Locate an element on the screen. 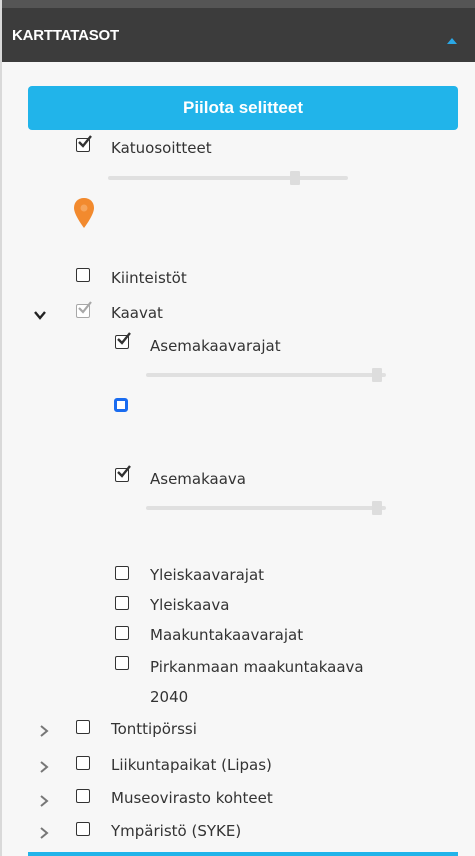 The image size is (475, 856). asemakaava-opacity-slider is located at coordinates (266, 508).